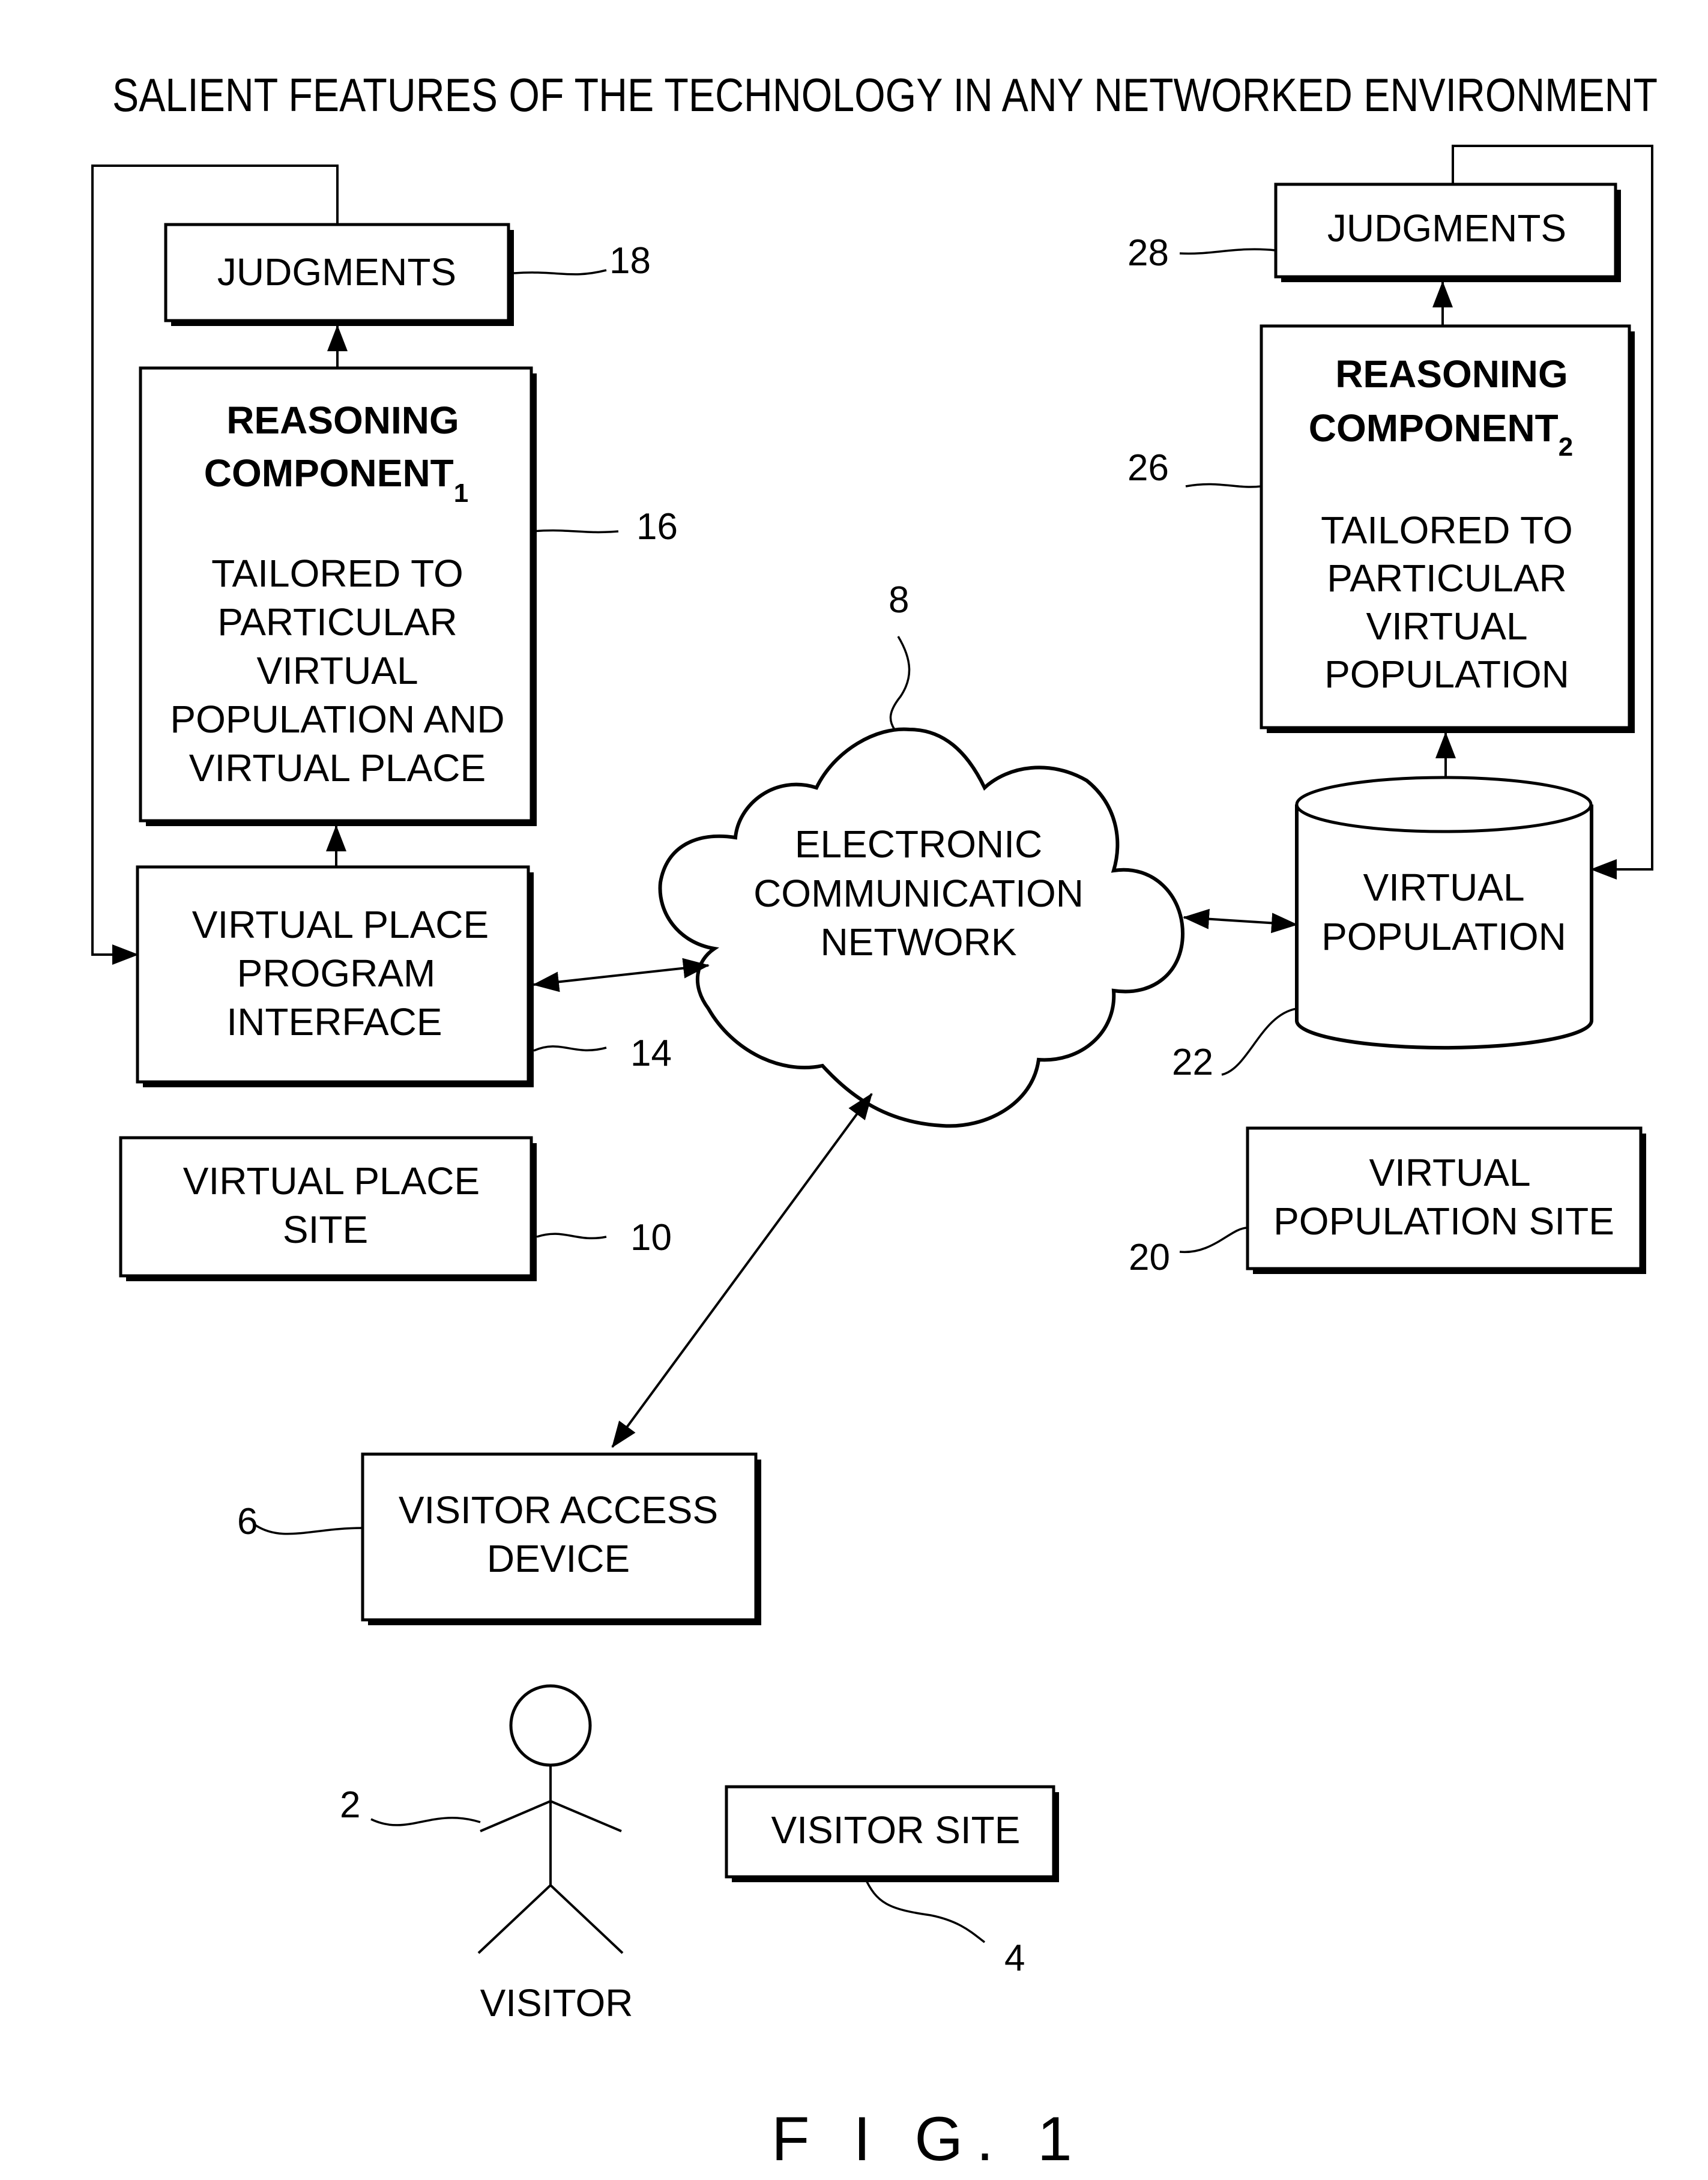 This screenshot has height=2180, width=1708. Describe the element at coordinates (1449, 1173) in the screenshot. I see `vpop-site-line-1: VIRTUAL` at that location.